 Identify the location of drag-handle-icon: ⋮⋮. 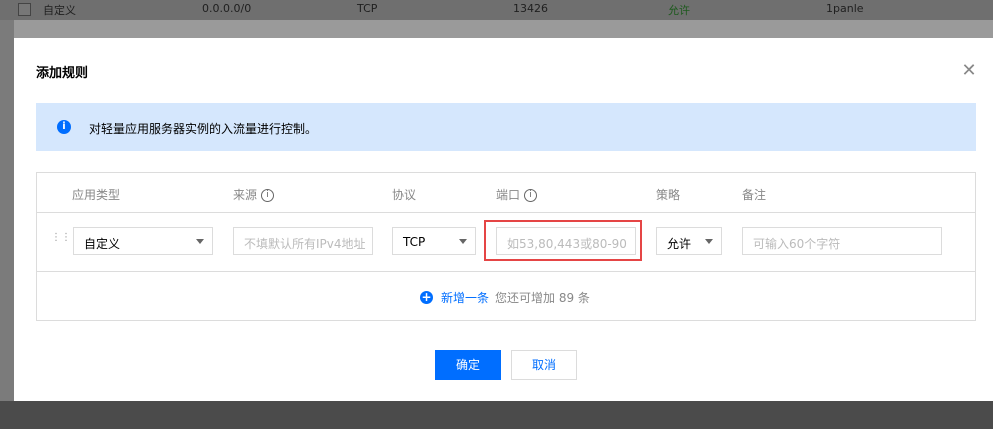
(61, 241).